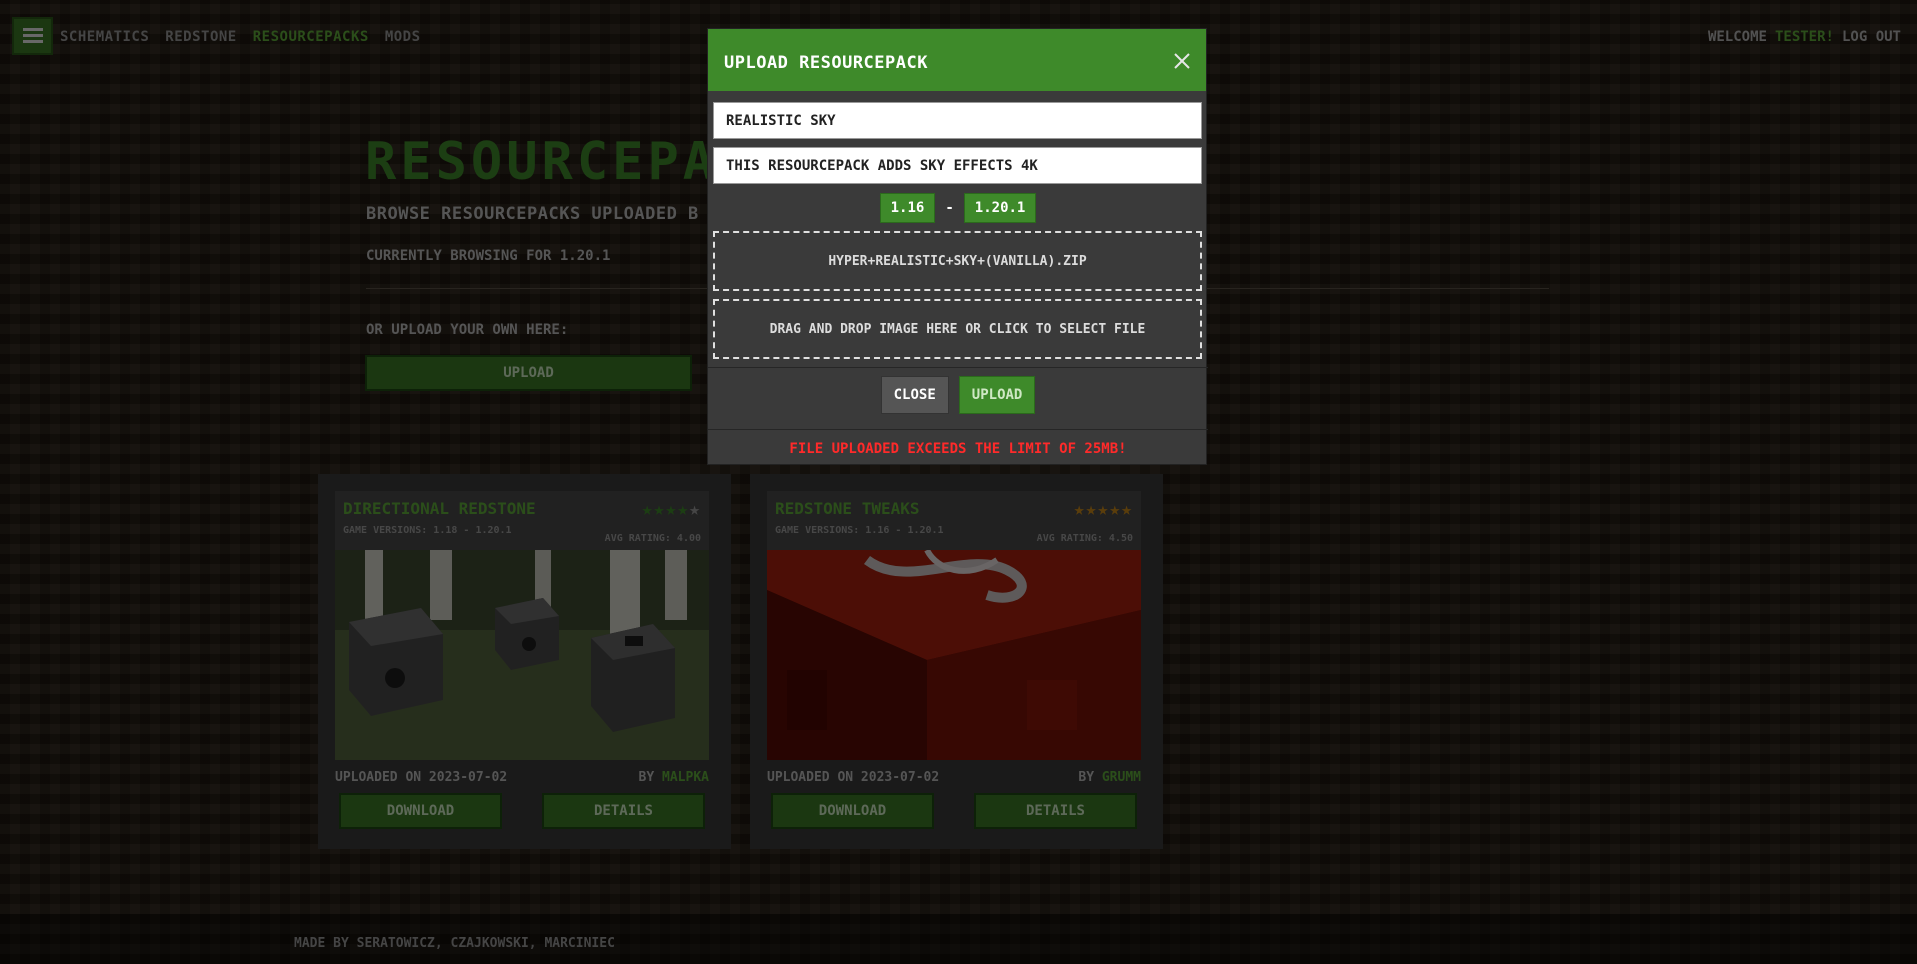 Image resolution: width=1917 pixels, height=964 pixels. Describe the element at coordinates (532, 214) in the screenshot. I see `page-subtitle: Browse resourcepacks uploaded b` at that location.